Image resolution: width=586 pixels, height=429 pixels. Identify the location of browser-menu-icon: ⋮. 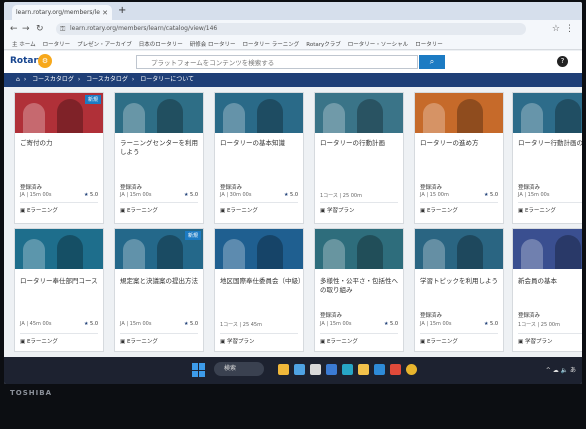
(569, 29).